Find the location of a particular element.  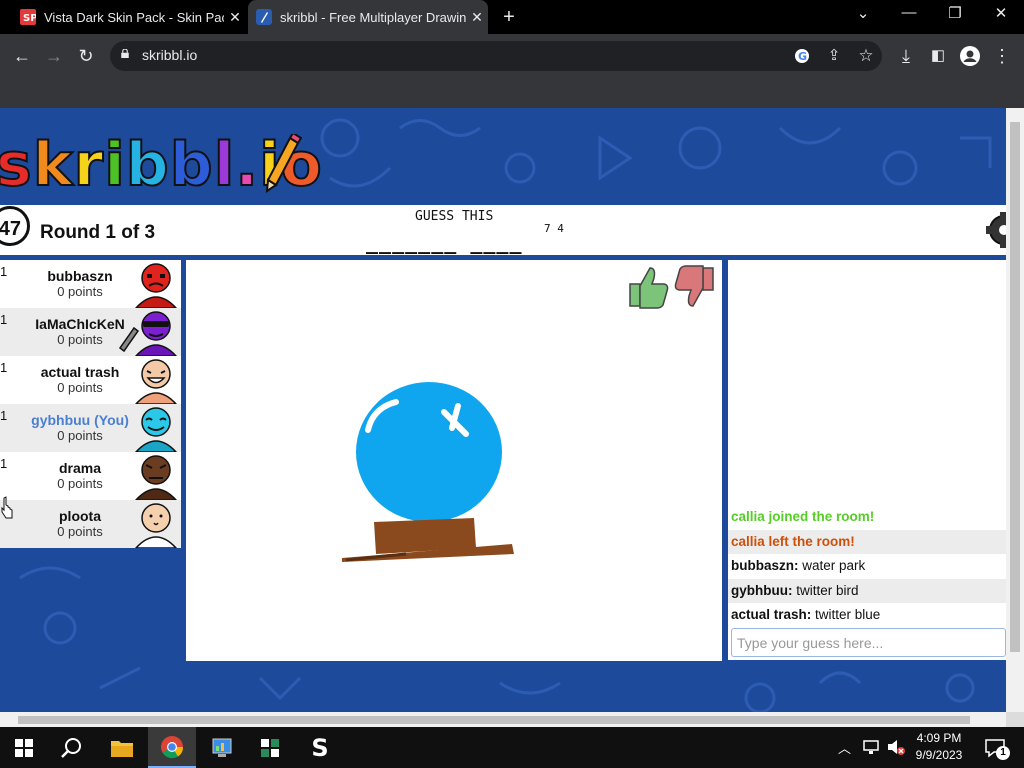

guess-input is located at coordinates (868, 642).